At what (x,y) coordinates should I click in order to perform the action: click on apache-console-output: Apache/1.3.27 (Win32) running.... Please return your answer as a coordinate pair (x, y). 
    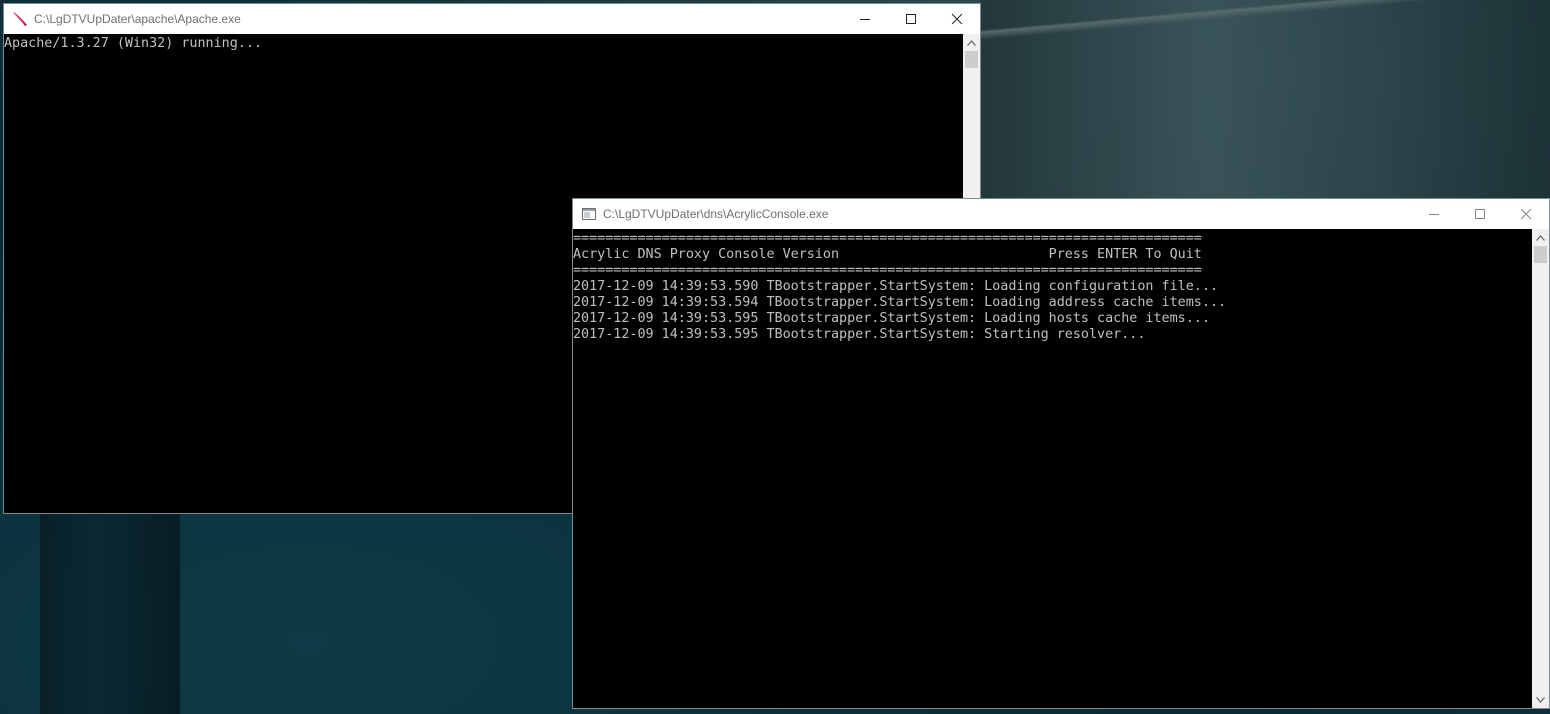
    Looking at the image, I should click on (133, 44).